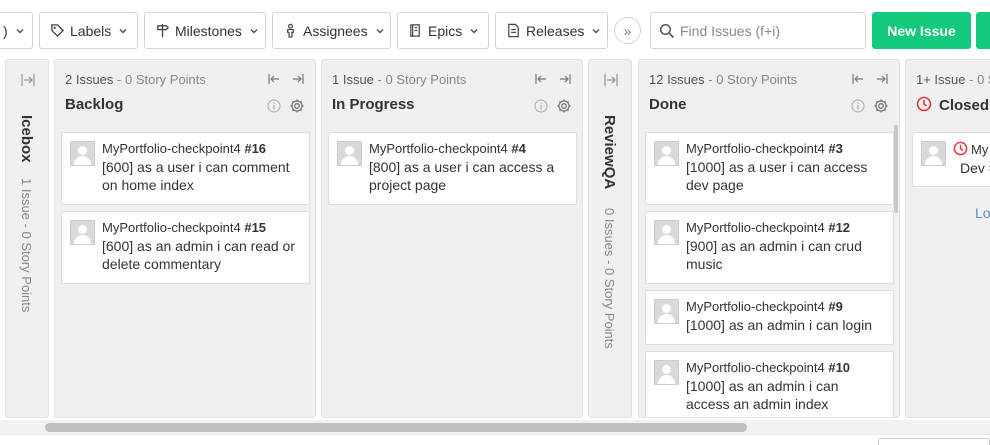 The image size is (990, 445). Describe the element at coordinates (835, 306) in the screenshot. I see `issue-number: #9` at that location.